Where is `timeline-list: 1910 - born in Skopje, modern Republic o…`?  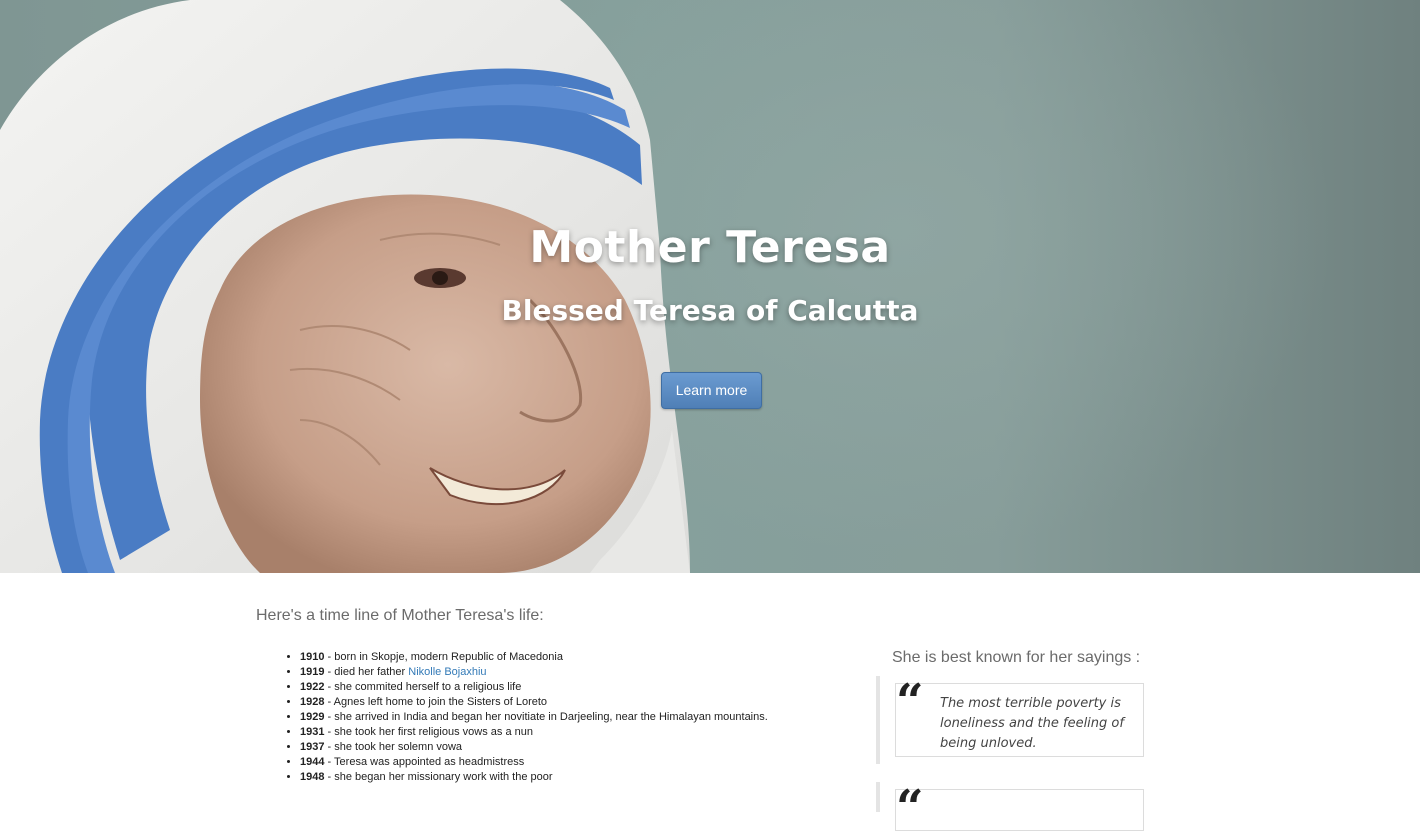 timeline-list: 1910 - born in Skopje, modern Republic o… is located at coordinates (526, 717).